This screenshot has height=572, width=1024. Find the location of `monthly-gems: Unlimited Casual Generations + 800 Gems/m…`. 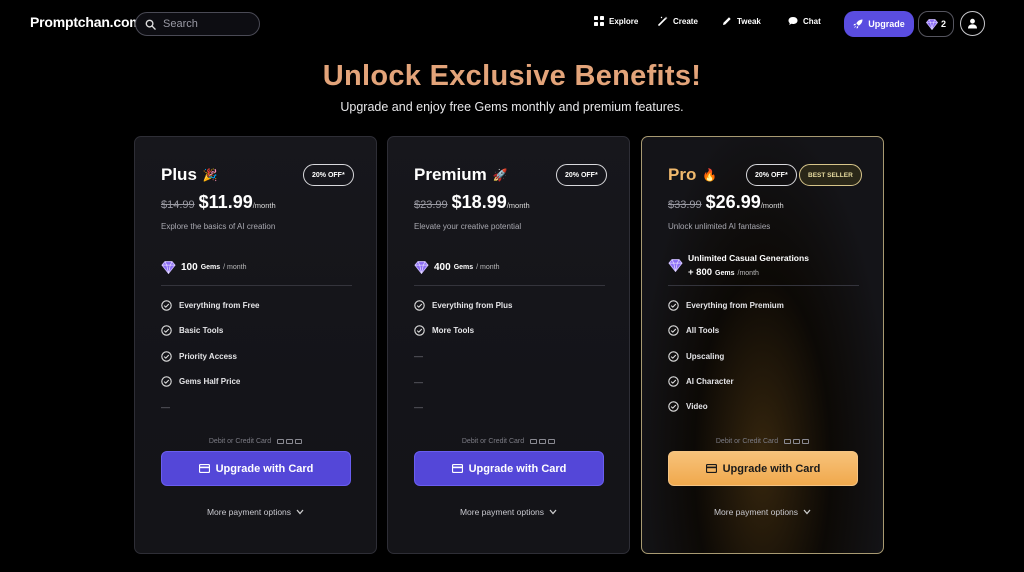

monthly-gems: Unlimited Casual Generations + 800 Gems/m… is located at coordinates (738, 265).